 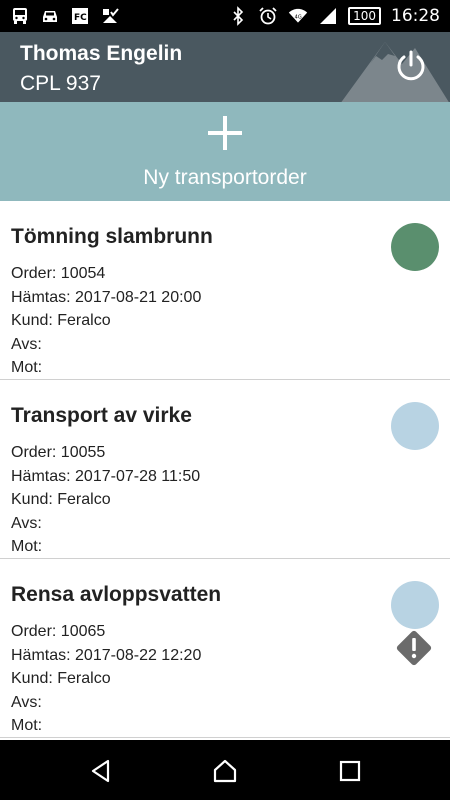 What do you see at coordinates (225, 177) in the screenshot?
I see `new-order-label: Ny transportorder` at bounding box center [225, 177].